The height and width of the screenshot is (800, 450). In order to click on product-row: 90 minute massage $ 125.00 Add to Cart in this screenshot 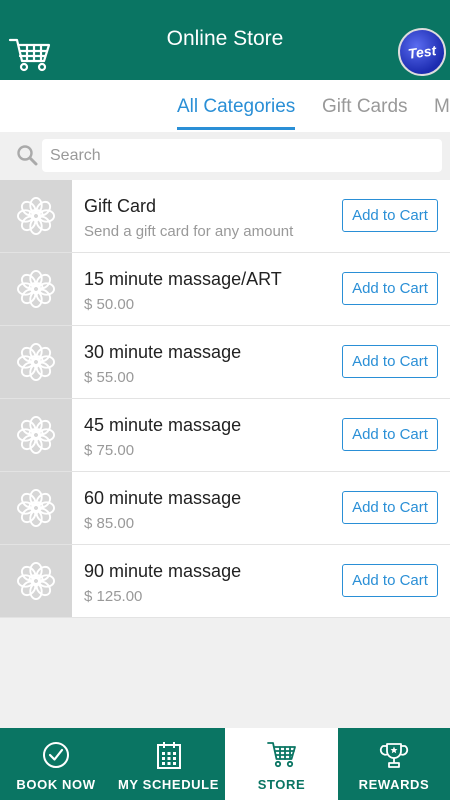, I will do `click(225, 581)`.